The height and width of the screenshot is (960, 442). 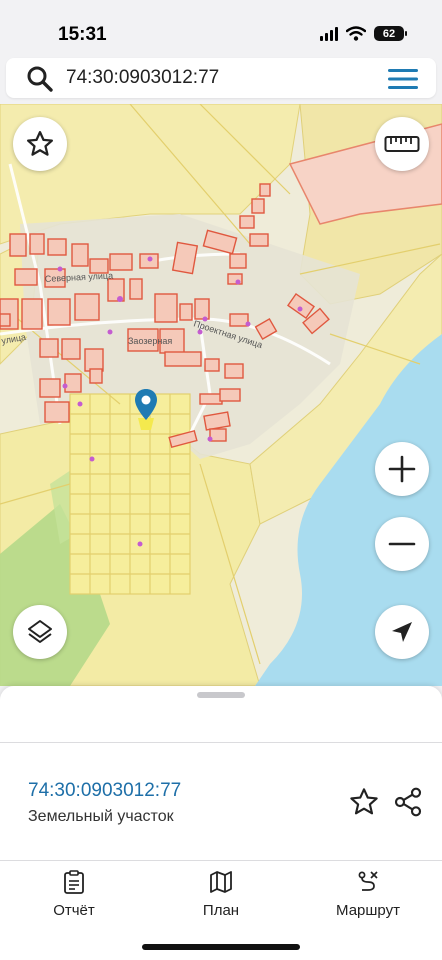 What do you see at coordinates (221, 947) in the screenshot?
I see `home-indicator` at bounding box center [221, 947].